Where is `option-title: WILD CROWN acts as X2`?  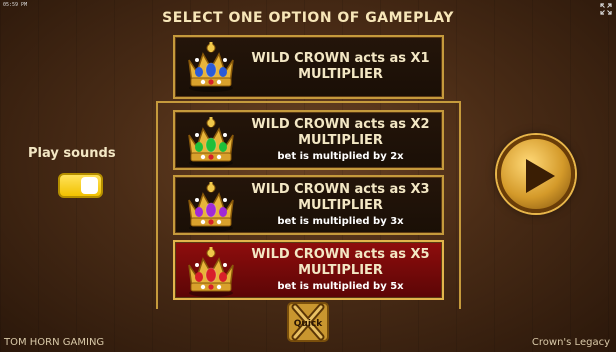
option-title: WILD CROWN acts as X2 is located at coordinates (340, 124).